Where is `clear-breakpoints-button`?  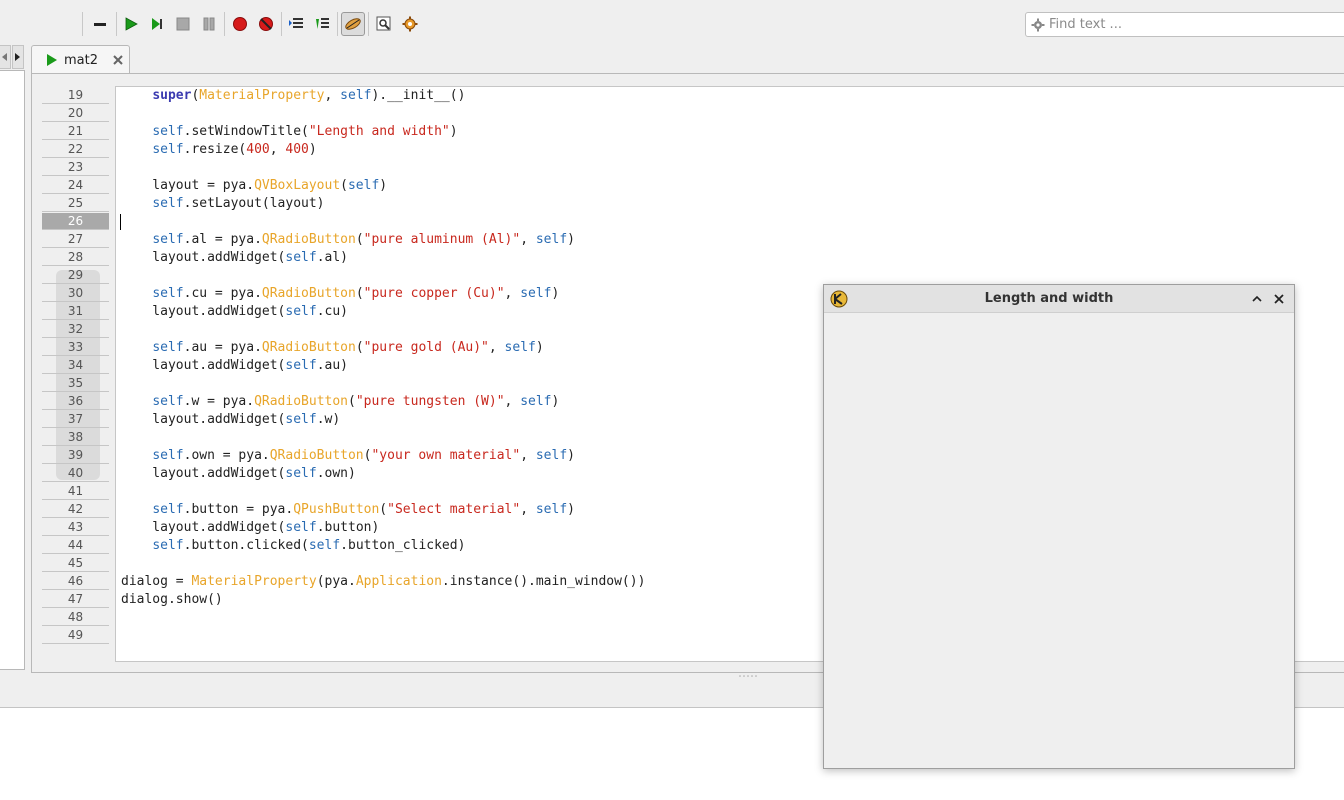
clear-breakpoints-button is located at coordinates (266, 24).